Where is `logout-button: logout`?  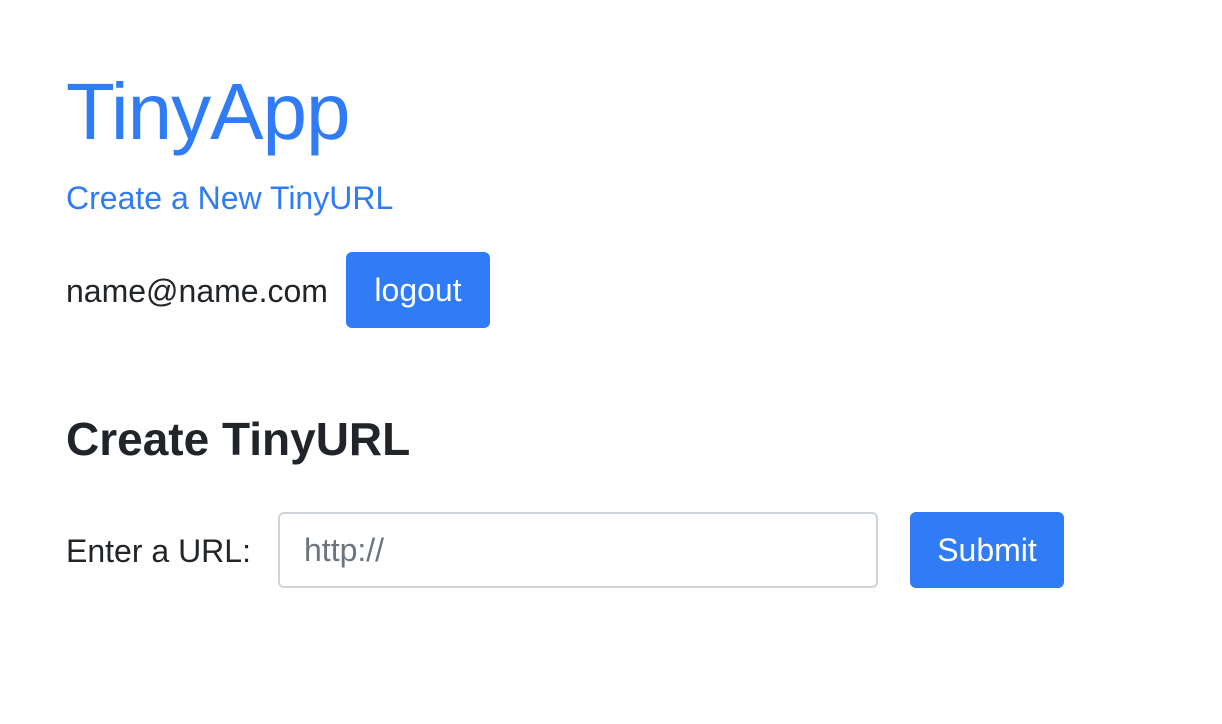
logout-button: logout is located at coordinates (418, 290).